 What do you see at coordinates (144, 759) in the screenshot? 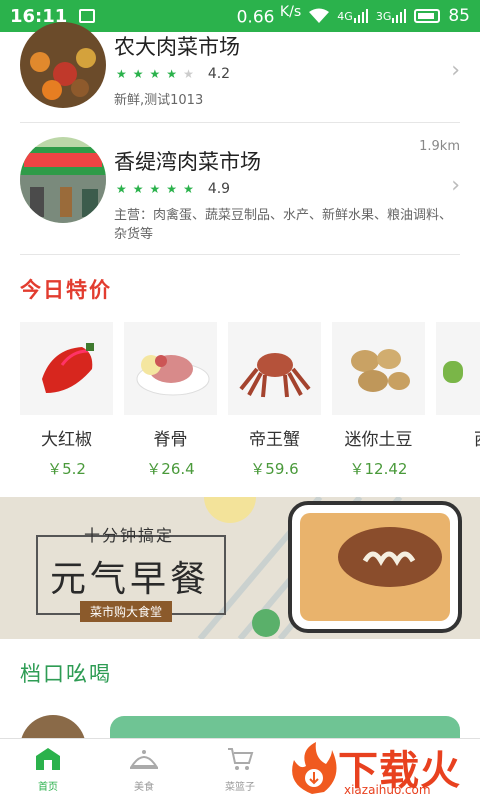
I see `food-cover-icon` at bounding box center [144, 759].